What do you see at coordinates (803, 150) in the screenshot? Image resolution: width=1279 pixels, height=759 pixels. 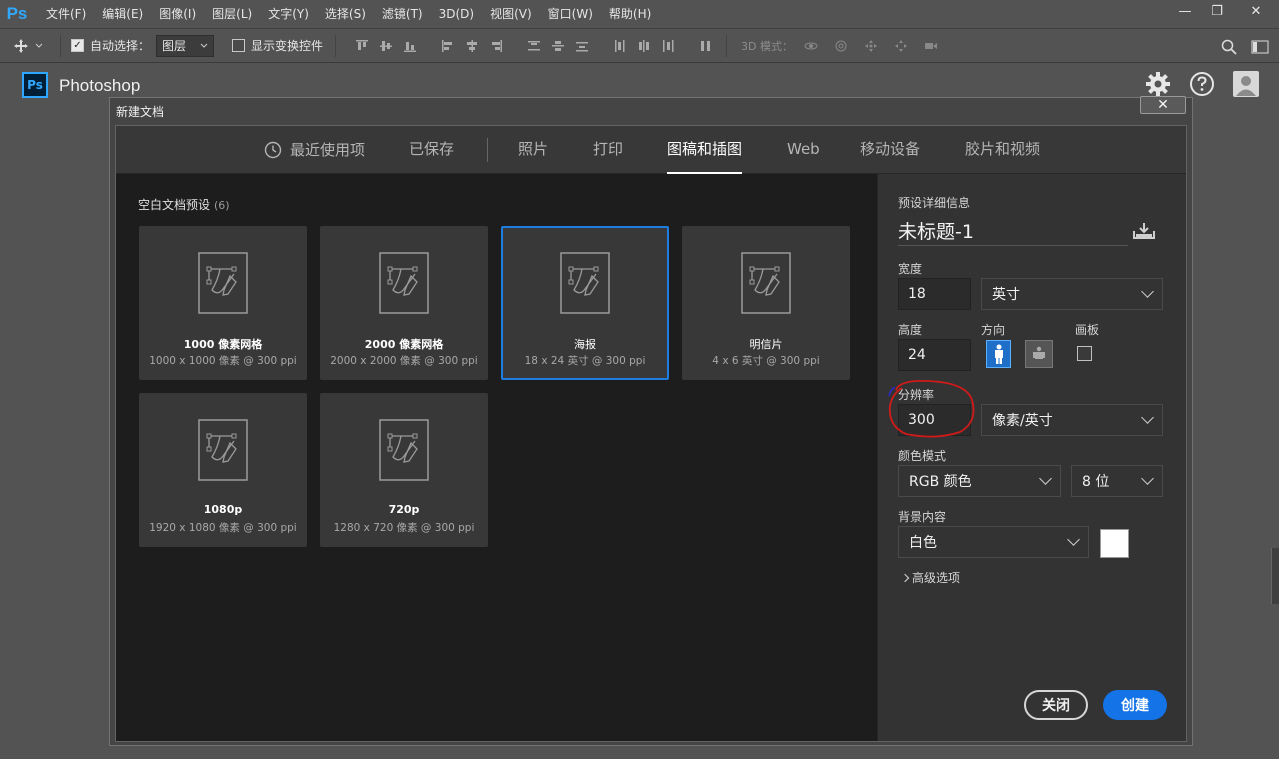 I see `tab-web: Web` at bounding box center [803, 150].